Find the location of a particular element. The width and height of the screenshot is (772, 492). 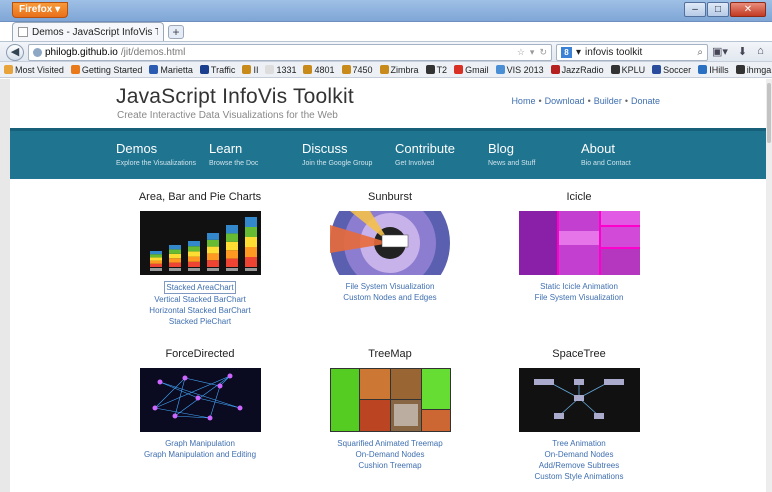

nav-item-demos: Demos Explore the Visualizations is located at coordinates (162, 155).